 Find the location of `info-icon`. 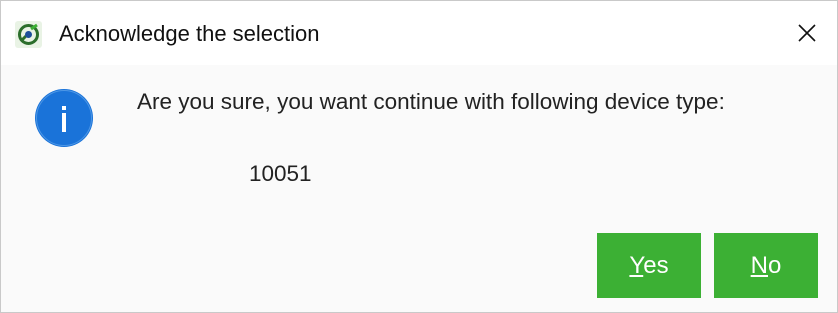

info-icon is located at coordinates (64, 118).